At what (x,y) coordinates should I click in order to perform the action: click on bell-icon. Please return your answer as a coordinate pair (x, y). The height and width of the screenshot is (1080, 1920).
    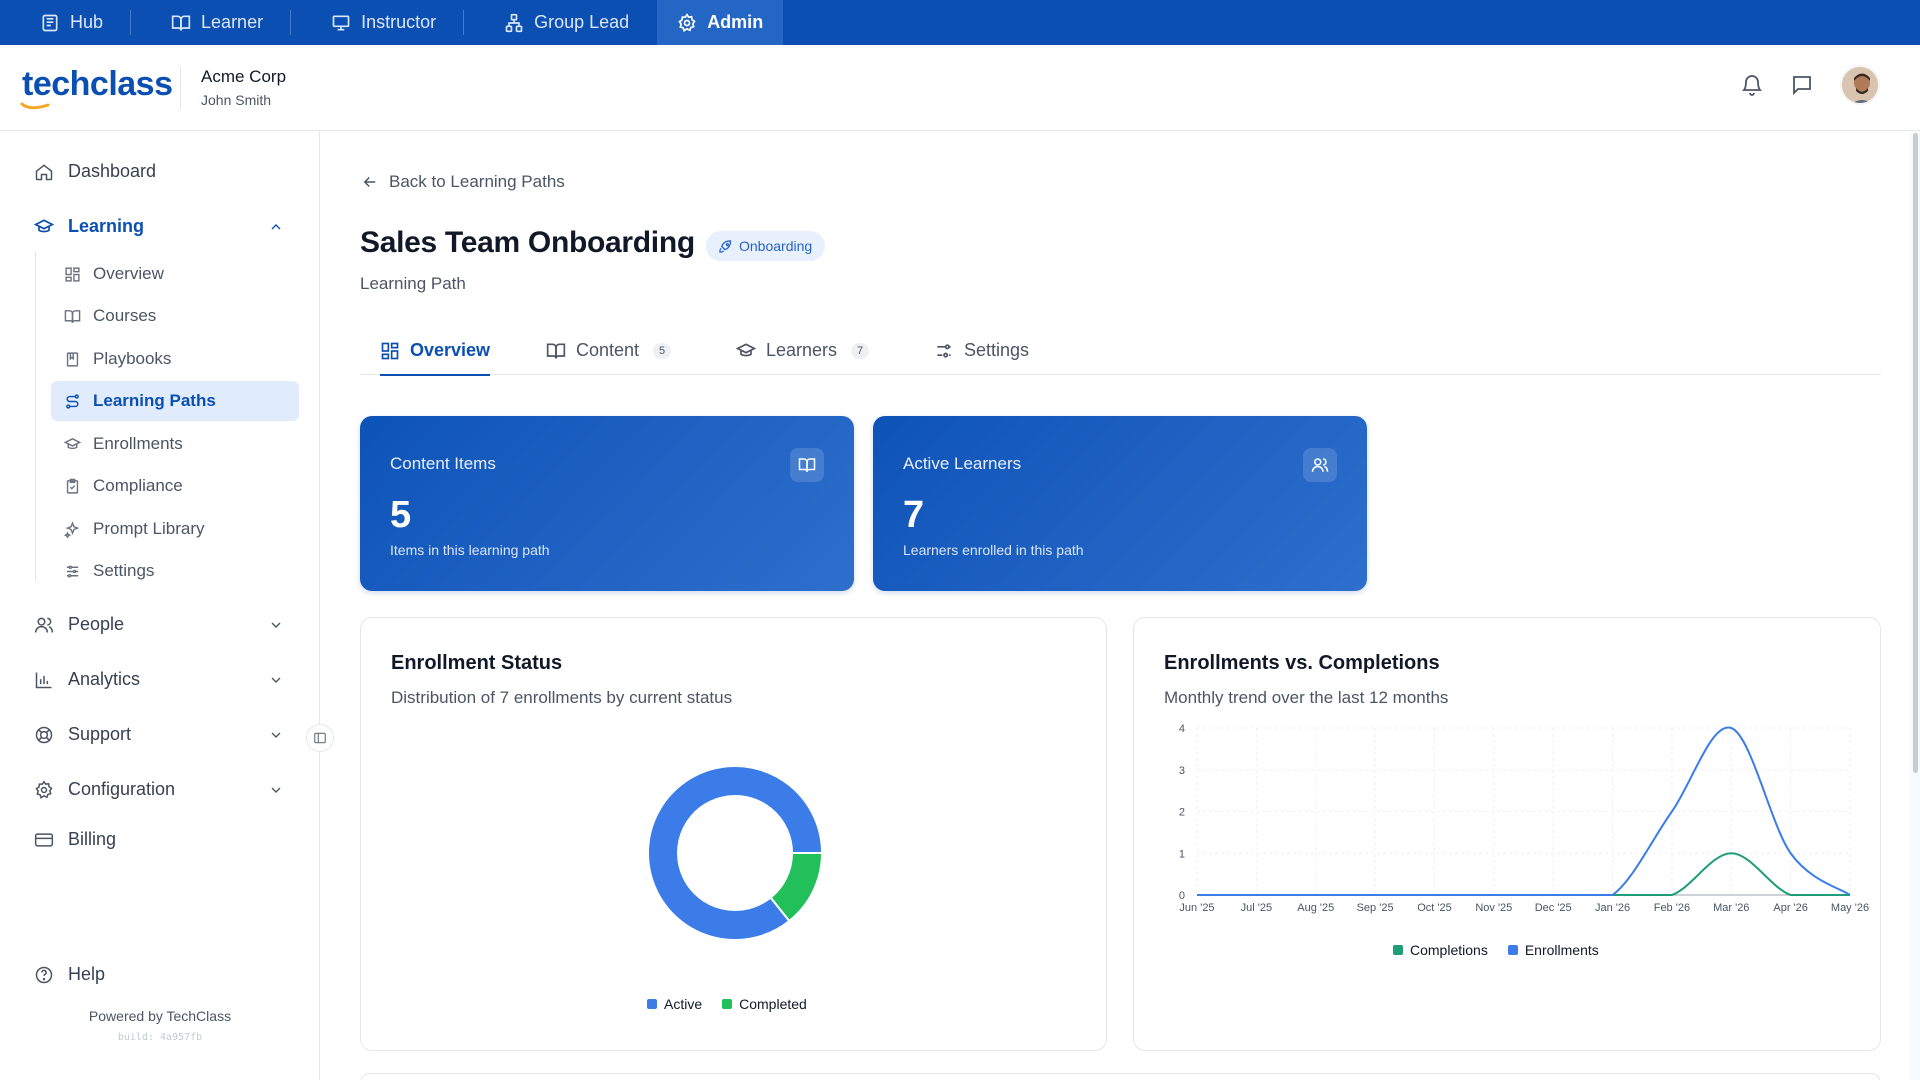
    Looking at the image, I should click on (1752, 85).